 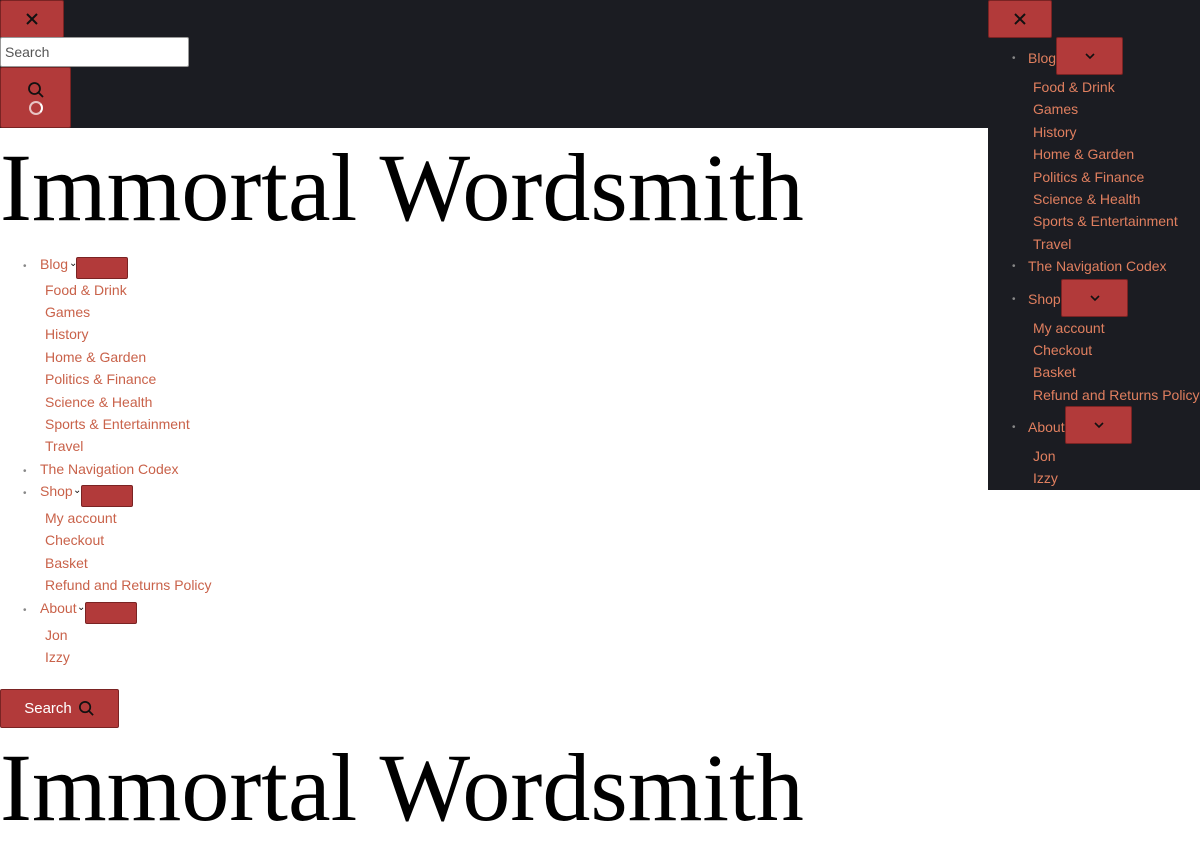 I want to click on submenu-toggle-shop, so click(x=107, y=496).